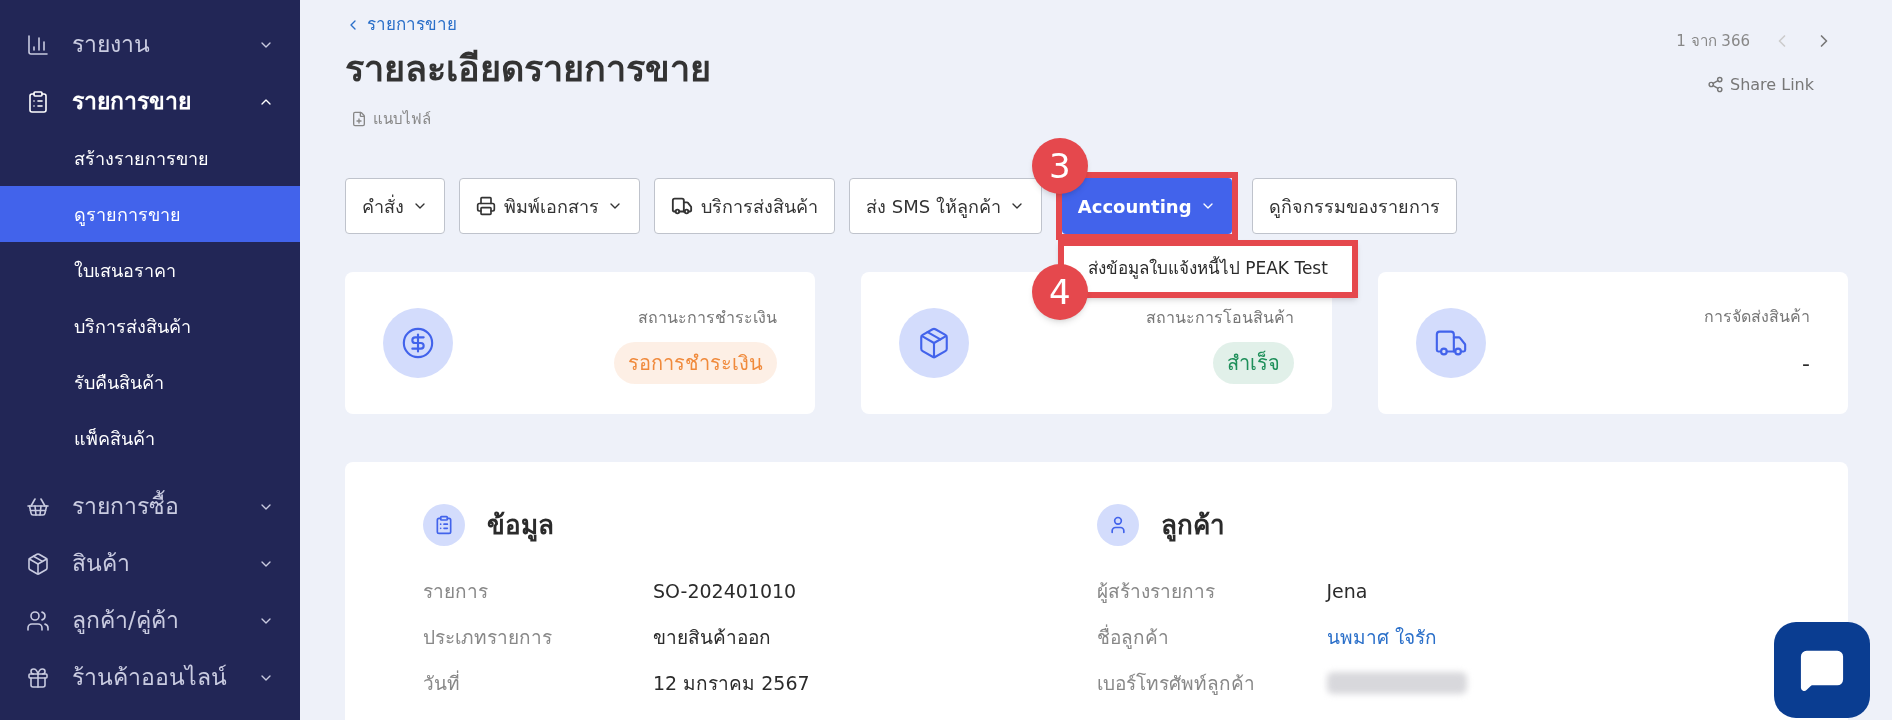 Image resolution: width=1892 pixels, height=720 pixels. Describe the element at coordinates (418, 343) in the screenshot. I see `dollar-icon` at that location.